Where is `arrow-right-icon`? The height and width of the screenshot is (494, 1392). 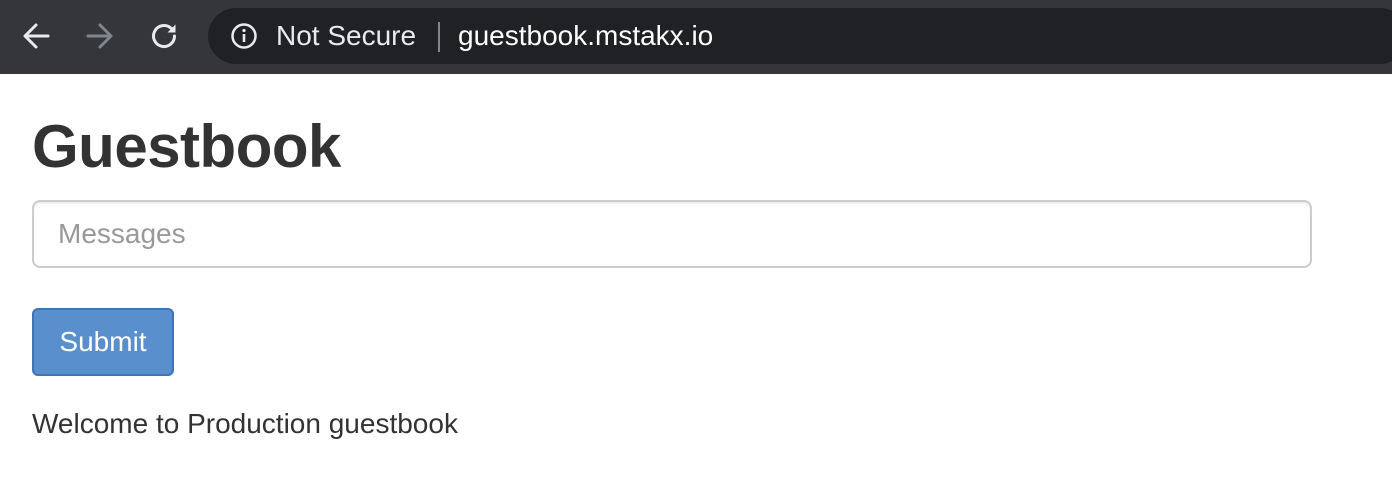
arrow-right-icon is located at coordinates (99, 36).